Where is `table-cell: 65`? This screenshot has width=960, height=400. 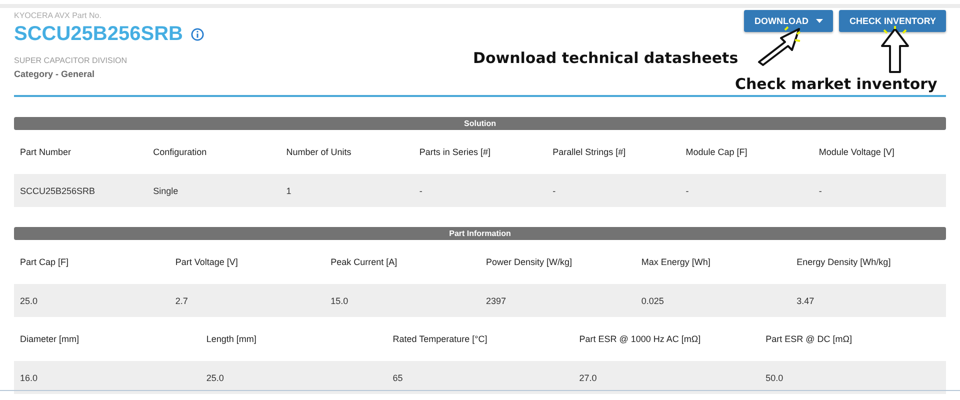 table-cell: 65 is located at coordinates (480, 377).